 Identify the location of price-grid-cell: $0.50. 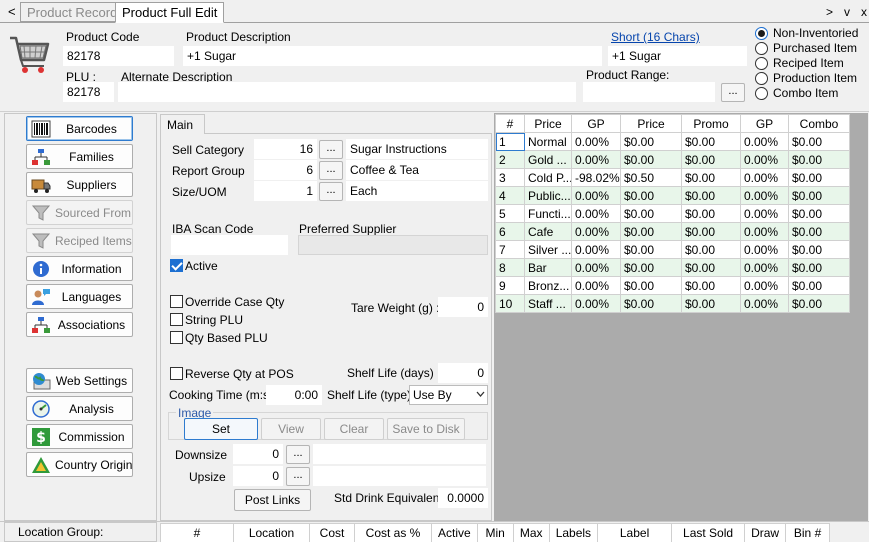
(651, 177).